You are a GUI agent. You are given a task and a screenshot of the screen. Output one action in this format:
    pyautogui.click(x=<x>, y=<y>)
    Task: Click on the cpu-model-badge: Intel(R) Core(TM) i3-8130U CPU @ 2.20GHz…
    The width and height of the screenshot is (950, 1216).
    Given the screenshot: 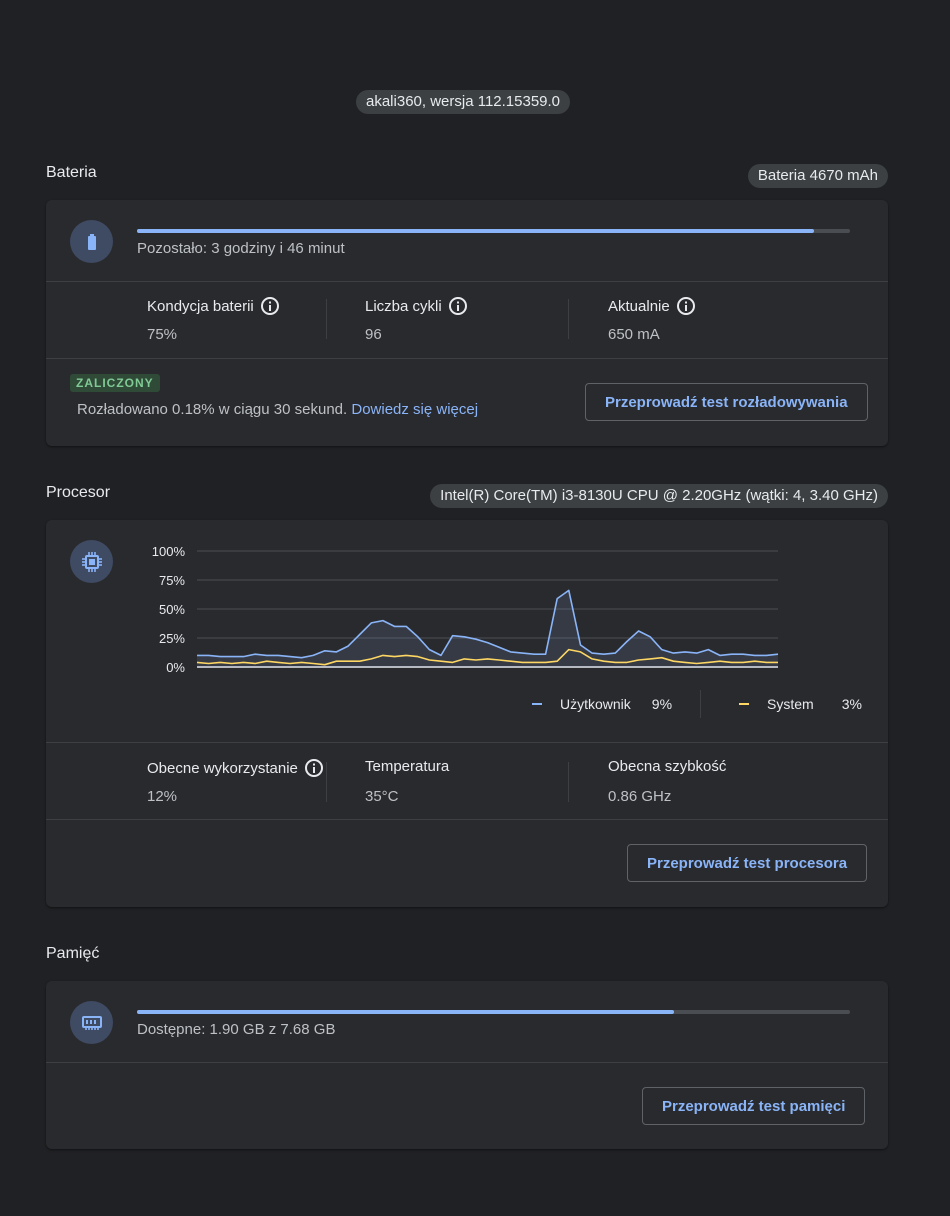 What is the action you would take?
    pyautogui.click(x=659, y=496)
    